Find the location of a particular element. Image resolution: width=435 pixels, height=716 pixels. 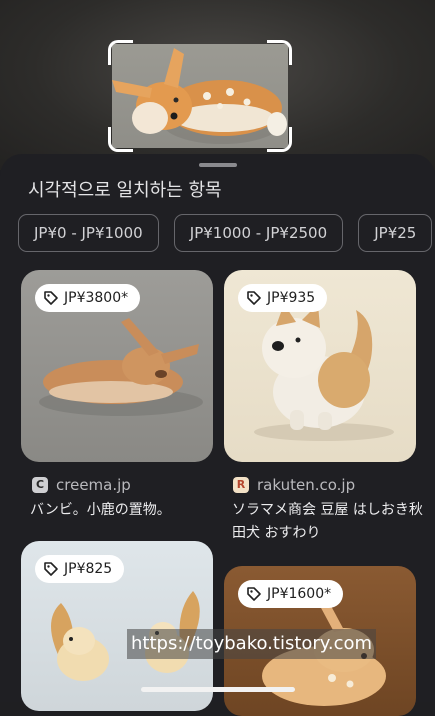

filter-chip: JP¥0 - JP¥1000 is located at coordinates (88, 233).